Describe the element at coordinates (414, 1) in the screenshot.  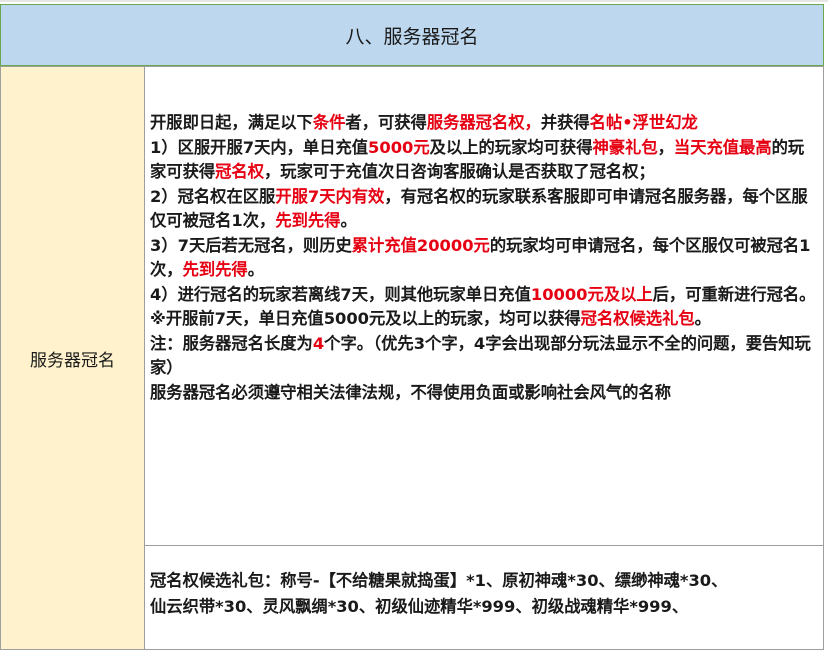
I see `top-gridline` at that location.